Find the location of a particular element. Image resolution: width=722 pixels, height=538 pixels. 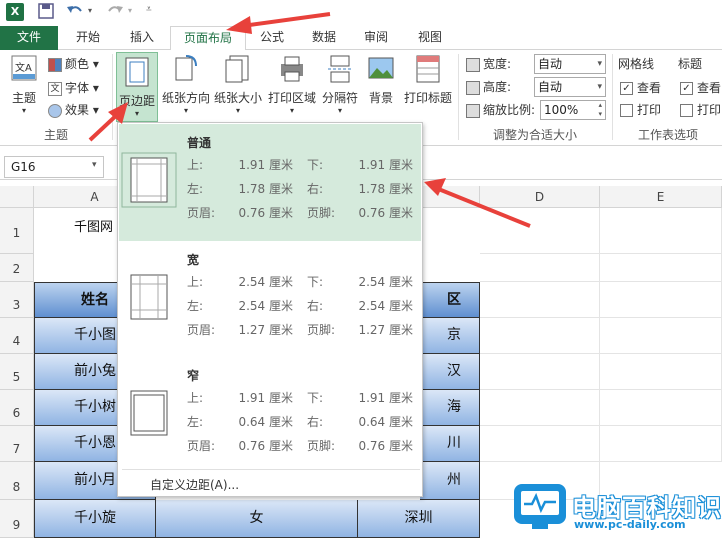

save-icon is located at coordinates (46, 11).